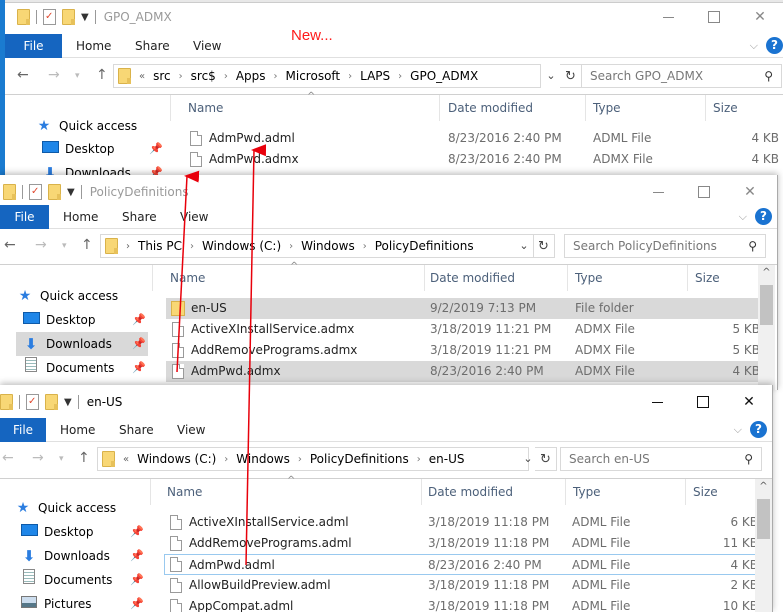 The height and width of the screenshot is (612, 783). I want to click on customize-dropdown-icon: ▼, so click(68, 402).